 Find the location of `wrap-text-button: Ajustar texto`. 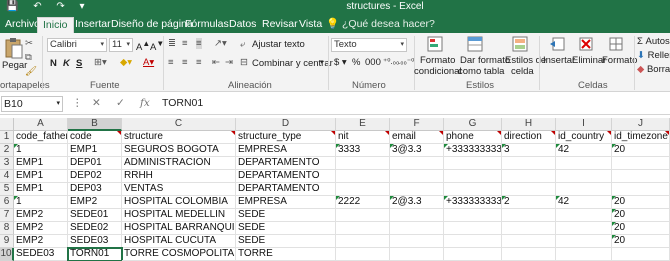

wrap-text-button: Ajustar texto is located at coordinates (278, 44).